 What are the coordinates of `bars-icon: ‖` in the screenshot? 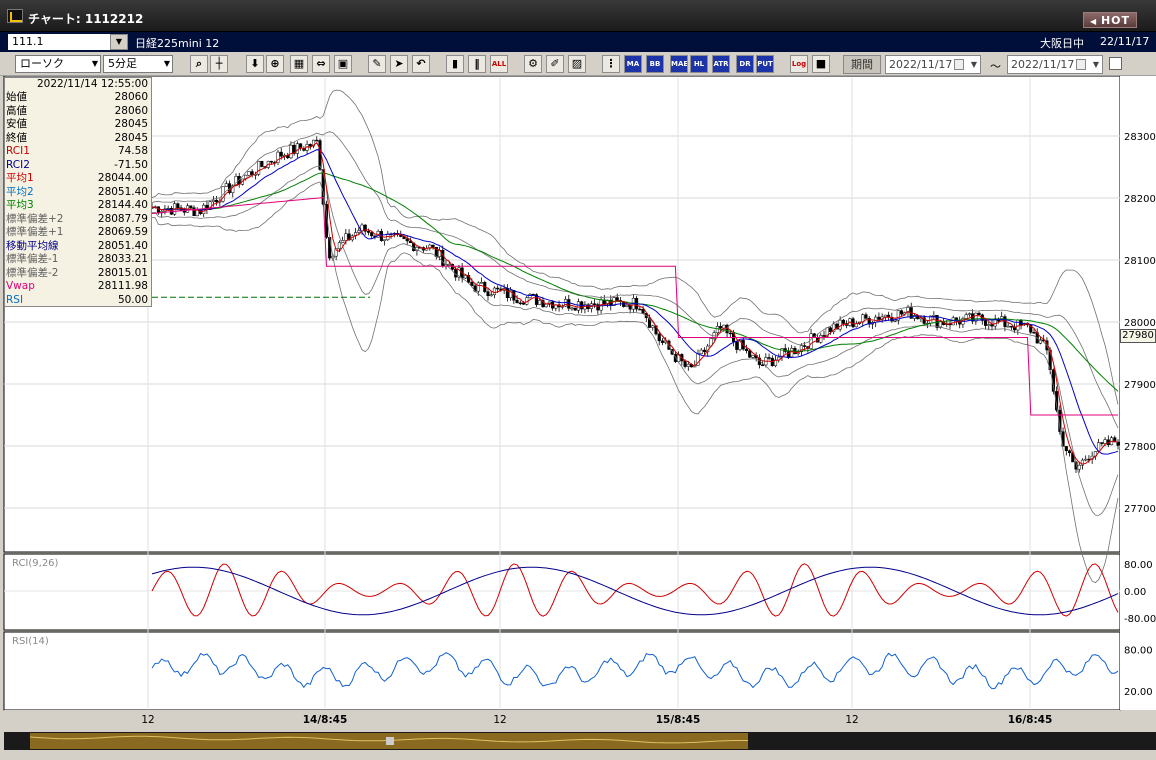 It's located at (477, 63).